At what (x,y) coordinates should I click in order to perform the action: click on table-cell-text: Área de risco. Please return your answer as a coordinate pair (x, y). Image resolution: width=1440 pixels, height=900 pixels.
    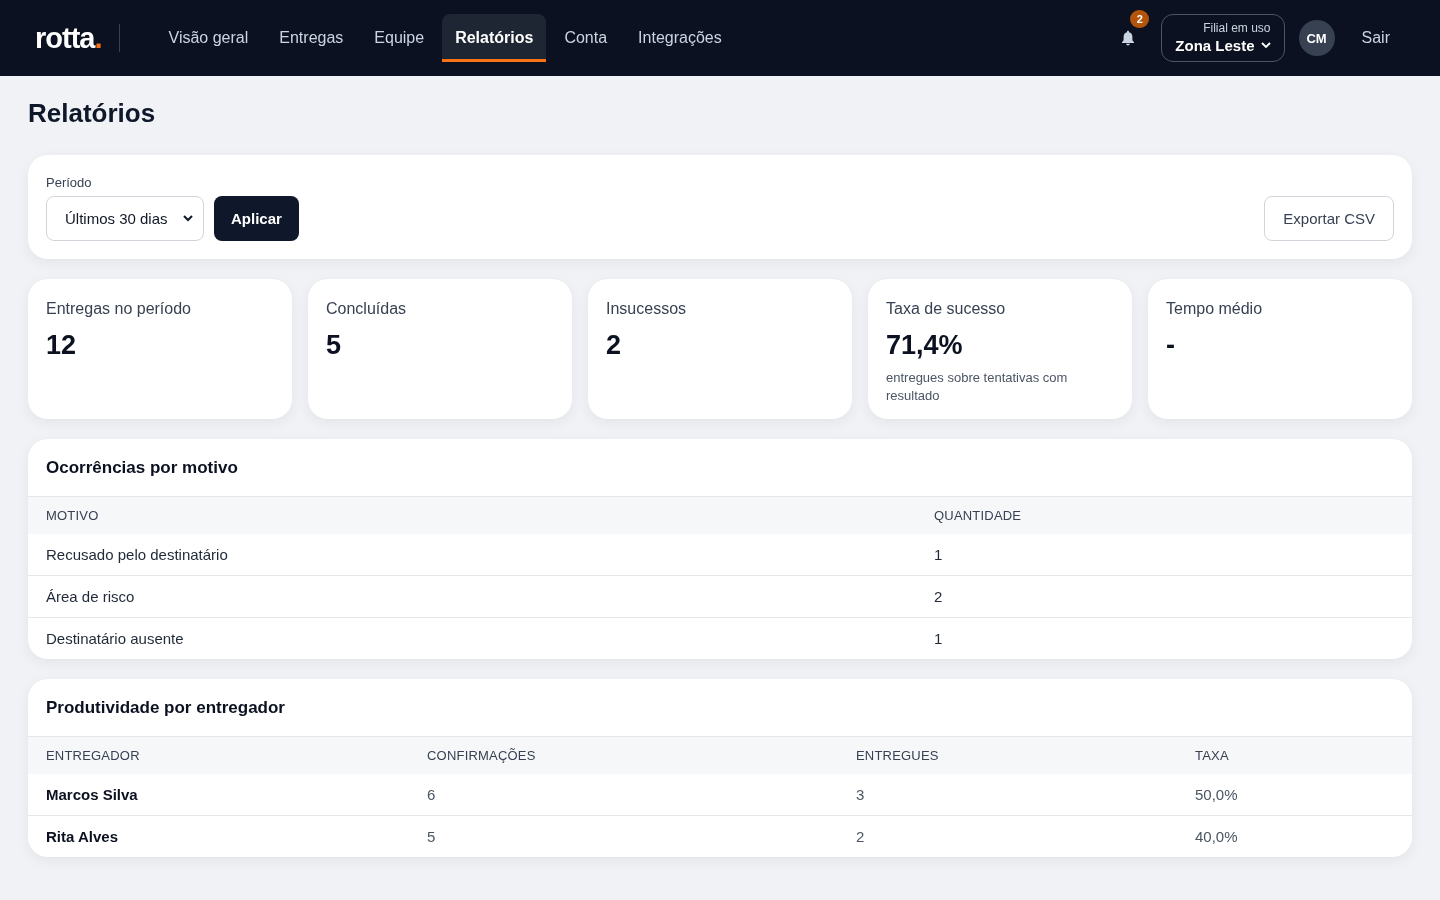
    Looking at the image, I should click on (90, 596).